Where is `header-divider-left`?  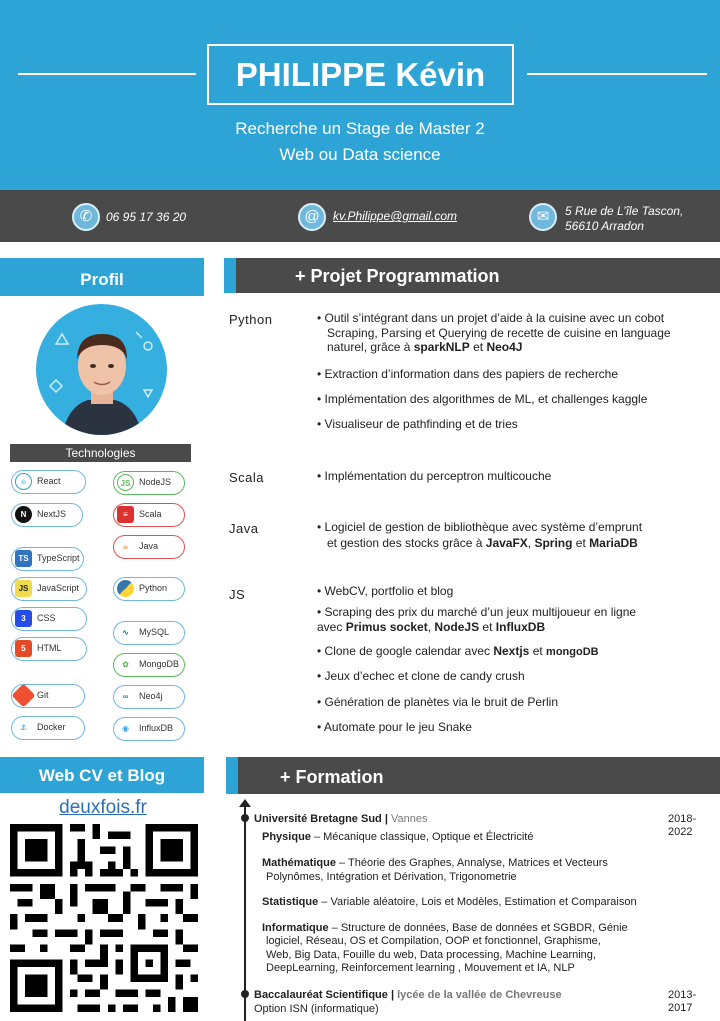
header-divider-left is located at coordinates (107, 74).